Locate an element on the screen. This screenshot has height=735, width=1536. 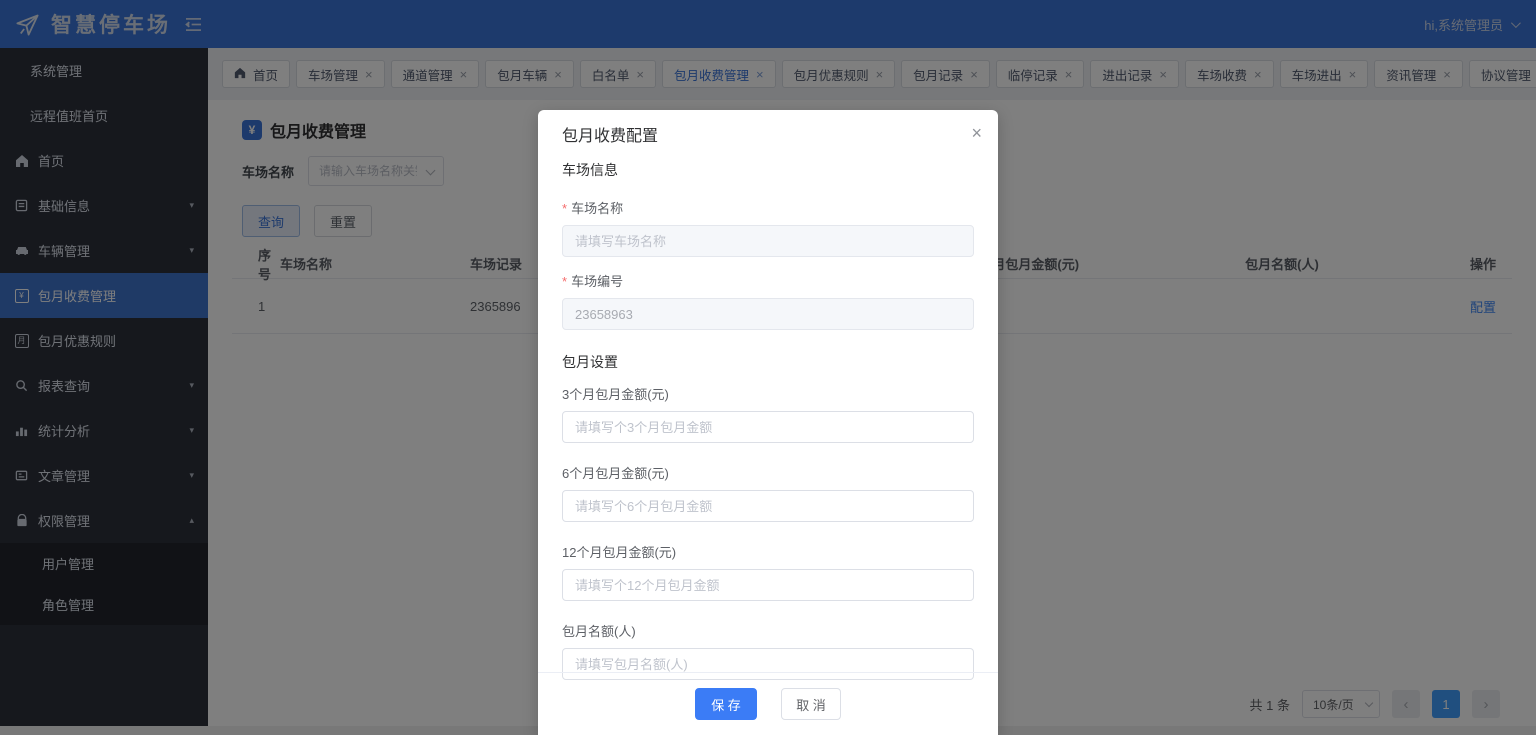
amount-6month-field is located at coordinates (768, 506).